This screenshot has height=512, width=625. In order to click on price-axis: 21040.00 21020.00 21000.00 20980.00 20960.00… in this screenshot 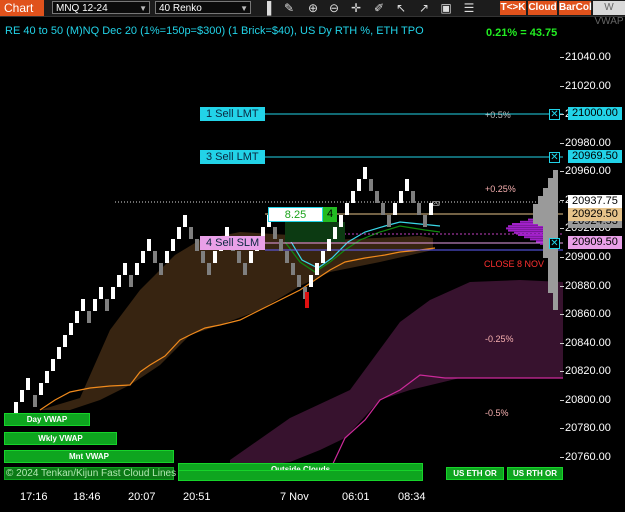, I will do `click(592, 252)`.